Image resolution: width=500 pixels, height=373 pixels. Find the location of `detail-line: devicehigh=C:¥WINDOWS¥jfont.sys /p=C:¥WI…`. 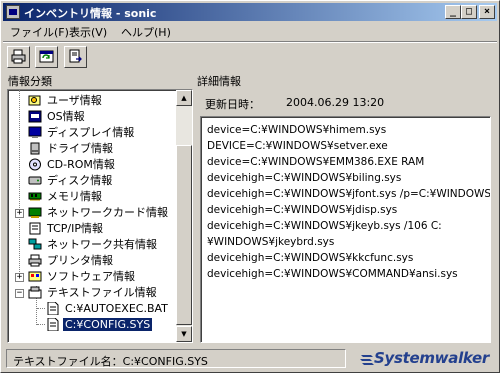

detail-line: devicehigh=C:¥WINDOWS¥jfont.sys /p=C:¥WI… is located at coordinates (349, 194).